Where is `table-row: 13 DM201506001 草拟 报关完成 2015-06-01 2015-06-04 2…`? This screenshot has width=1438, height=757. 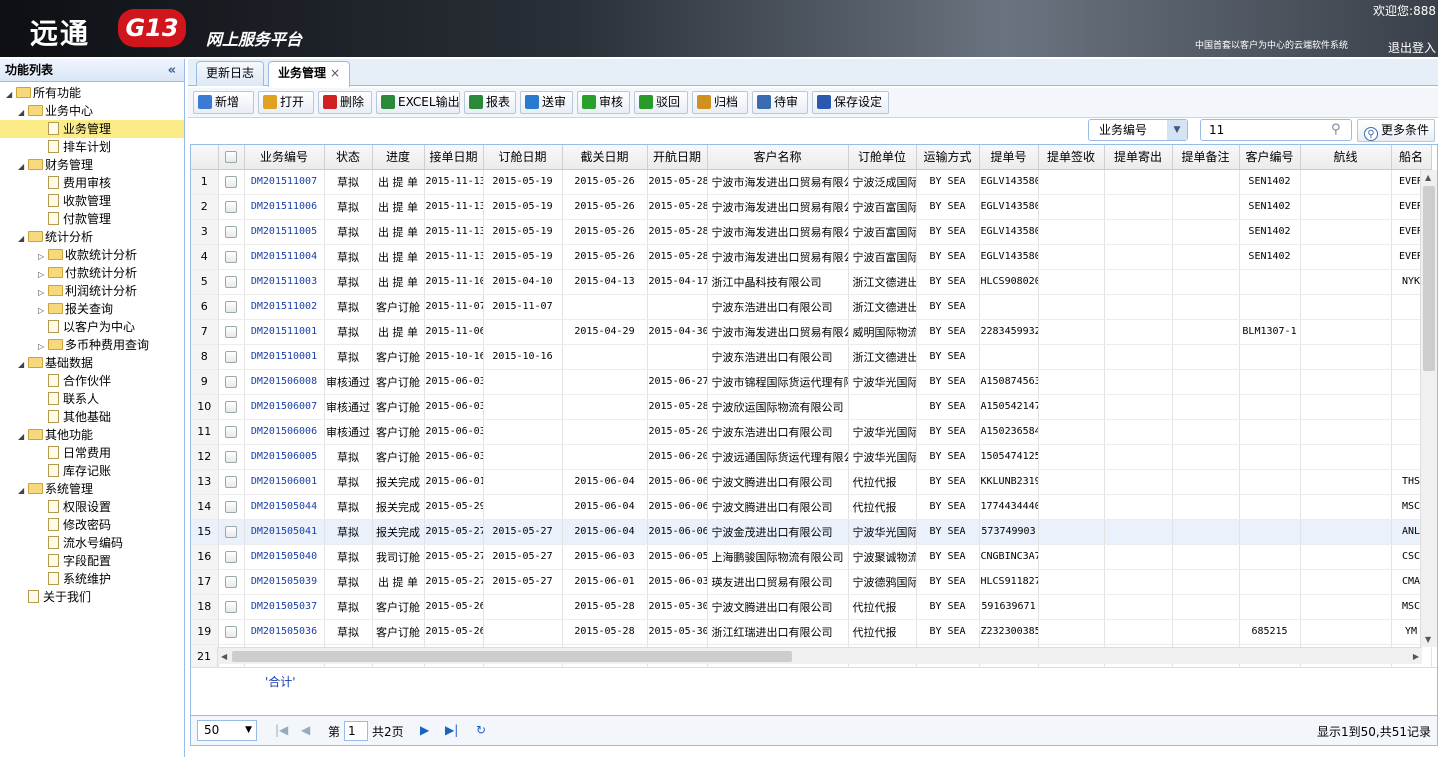
table-row: 13 DM201506001 草拟 报关完成 2015-06-01 2015-06-04 2… is located at coordinates (811, 482).